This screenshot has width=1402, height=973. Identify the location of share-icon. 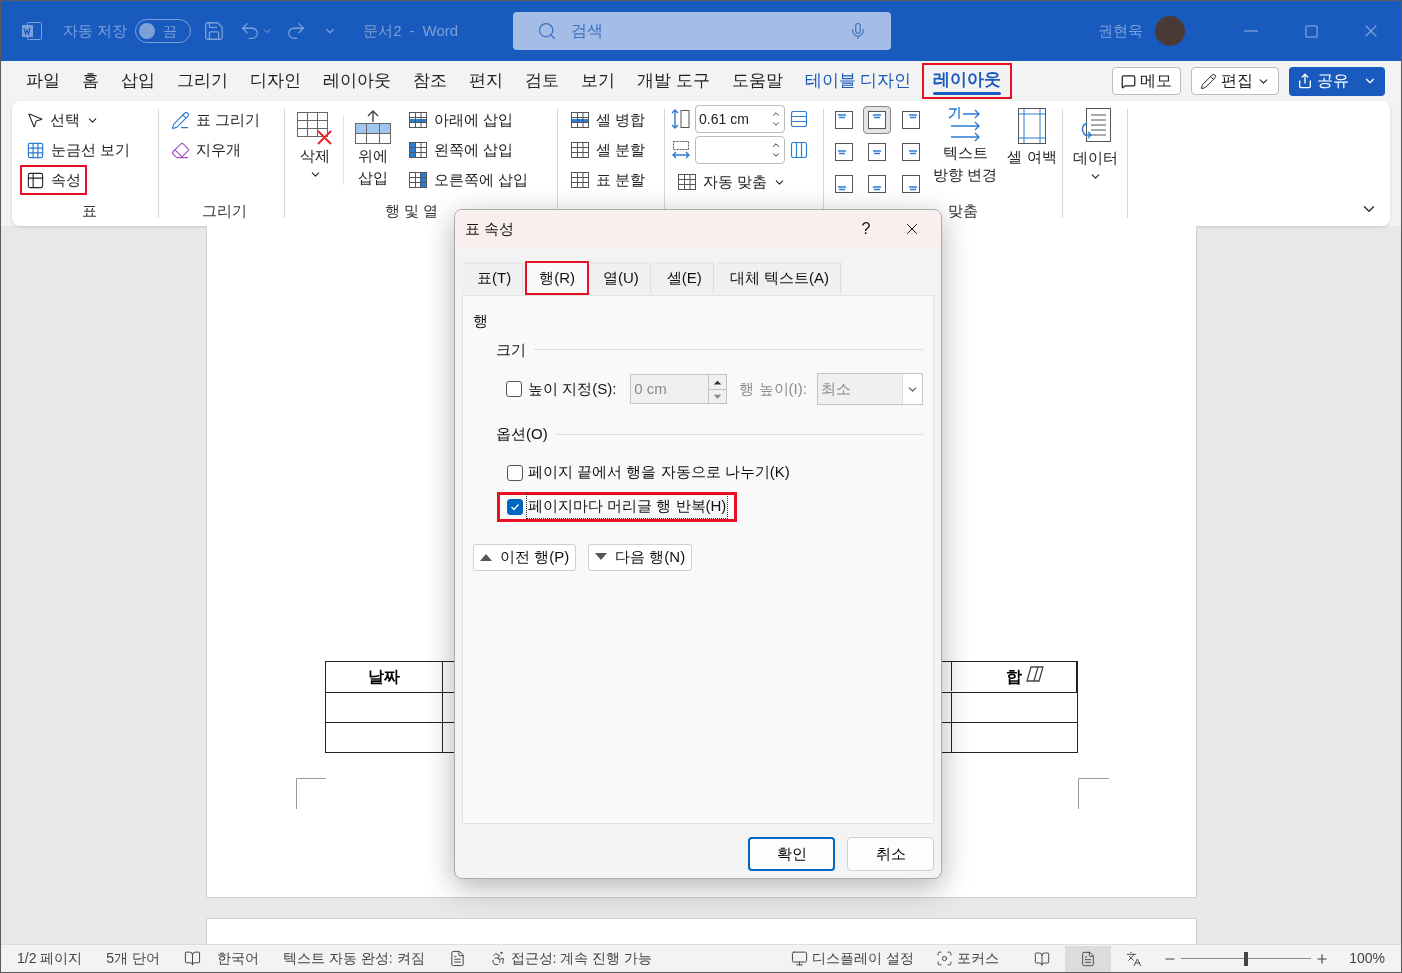
(1305, 81).